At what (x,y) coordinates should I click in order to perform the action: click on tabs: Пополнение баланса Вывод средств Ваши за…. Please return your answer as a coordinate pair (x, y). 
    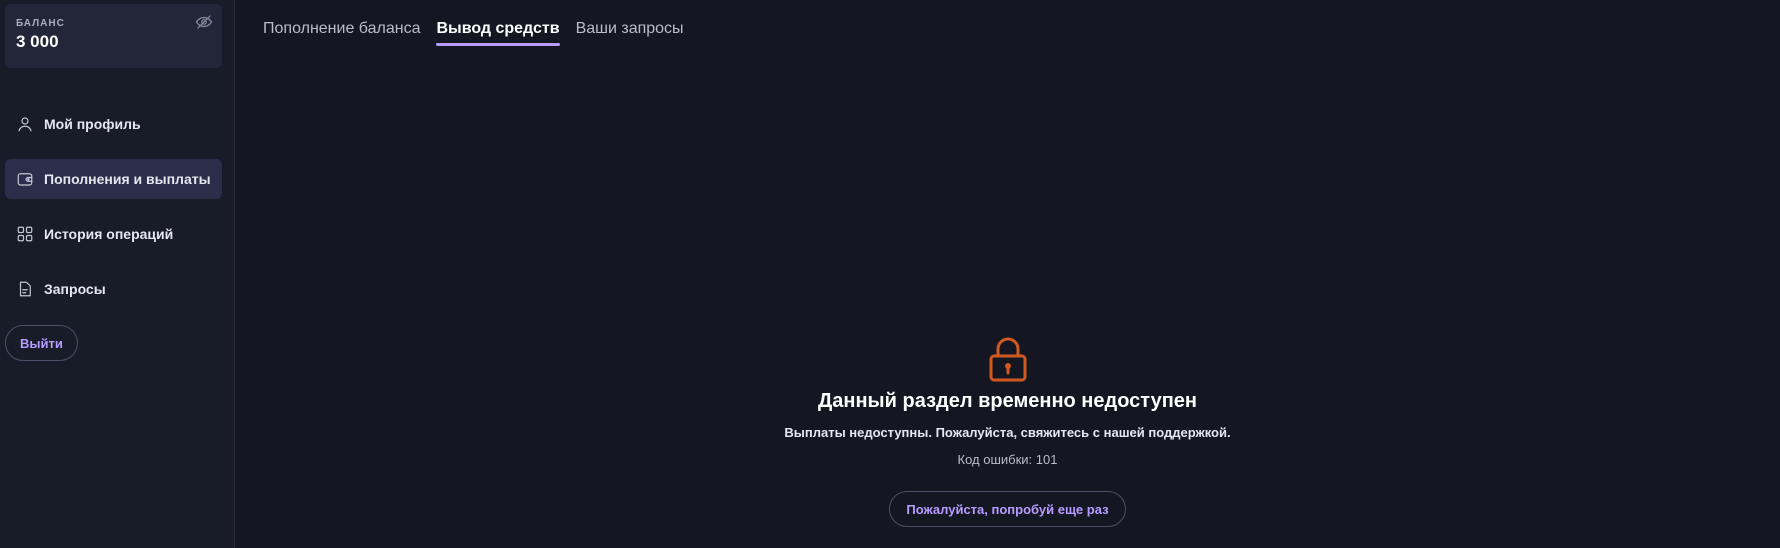
    Looking at the image, I should click on (473, 33).